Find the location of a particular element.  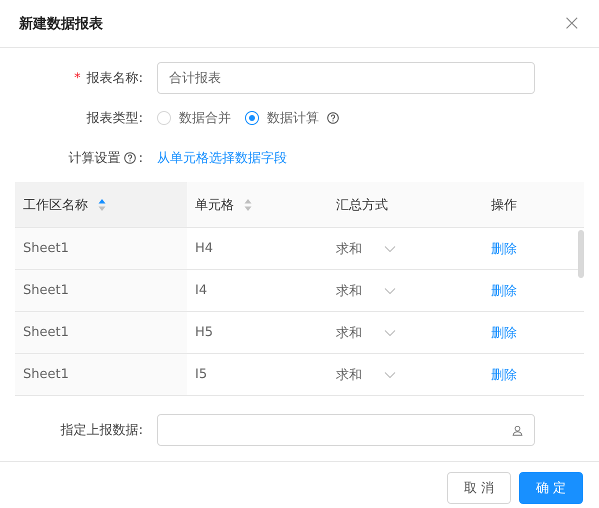

column-header: 汇总方式 is located at coordinates (362, 205).